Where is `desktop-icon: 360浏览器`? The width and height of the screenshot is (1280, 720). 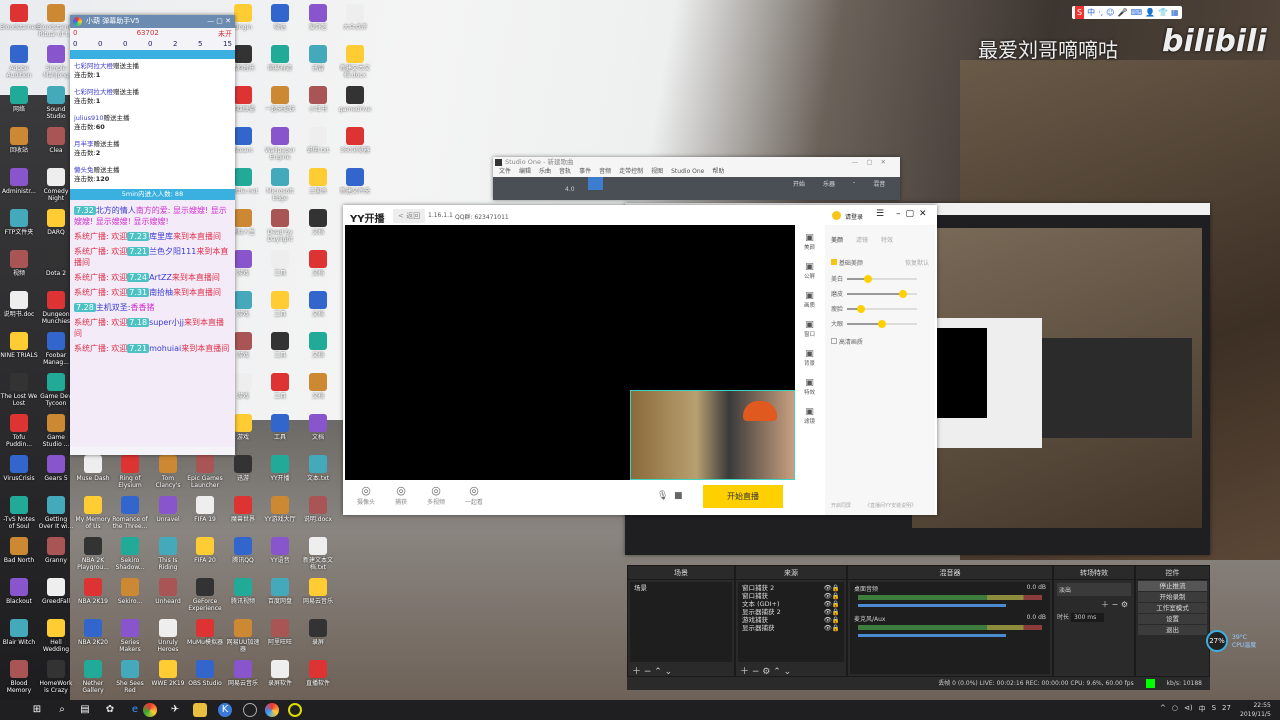
desktop-icon: 360浏览器 is located at coordinates (355, 140).